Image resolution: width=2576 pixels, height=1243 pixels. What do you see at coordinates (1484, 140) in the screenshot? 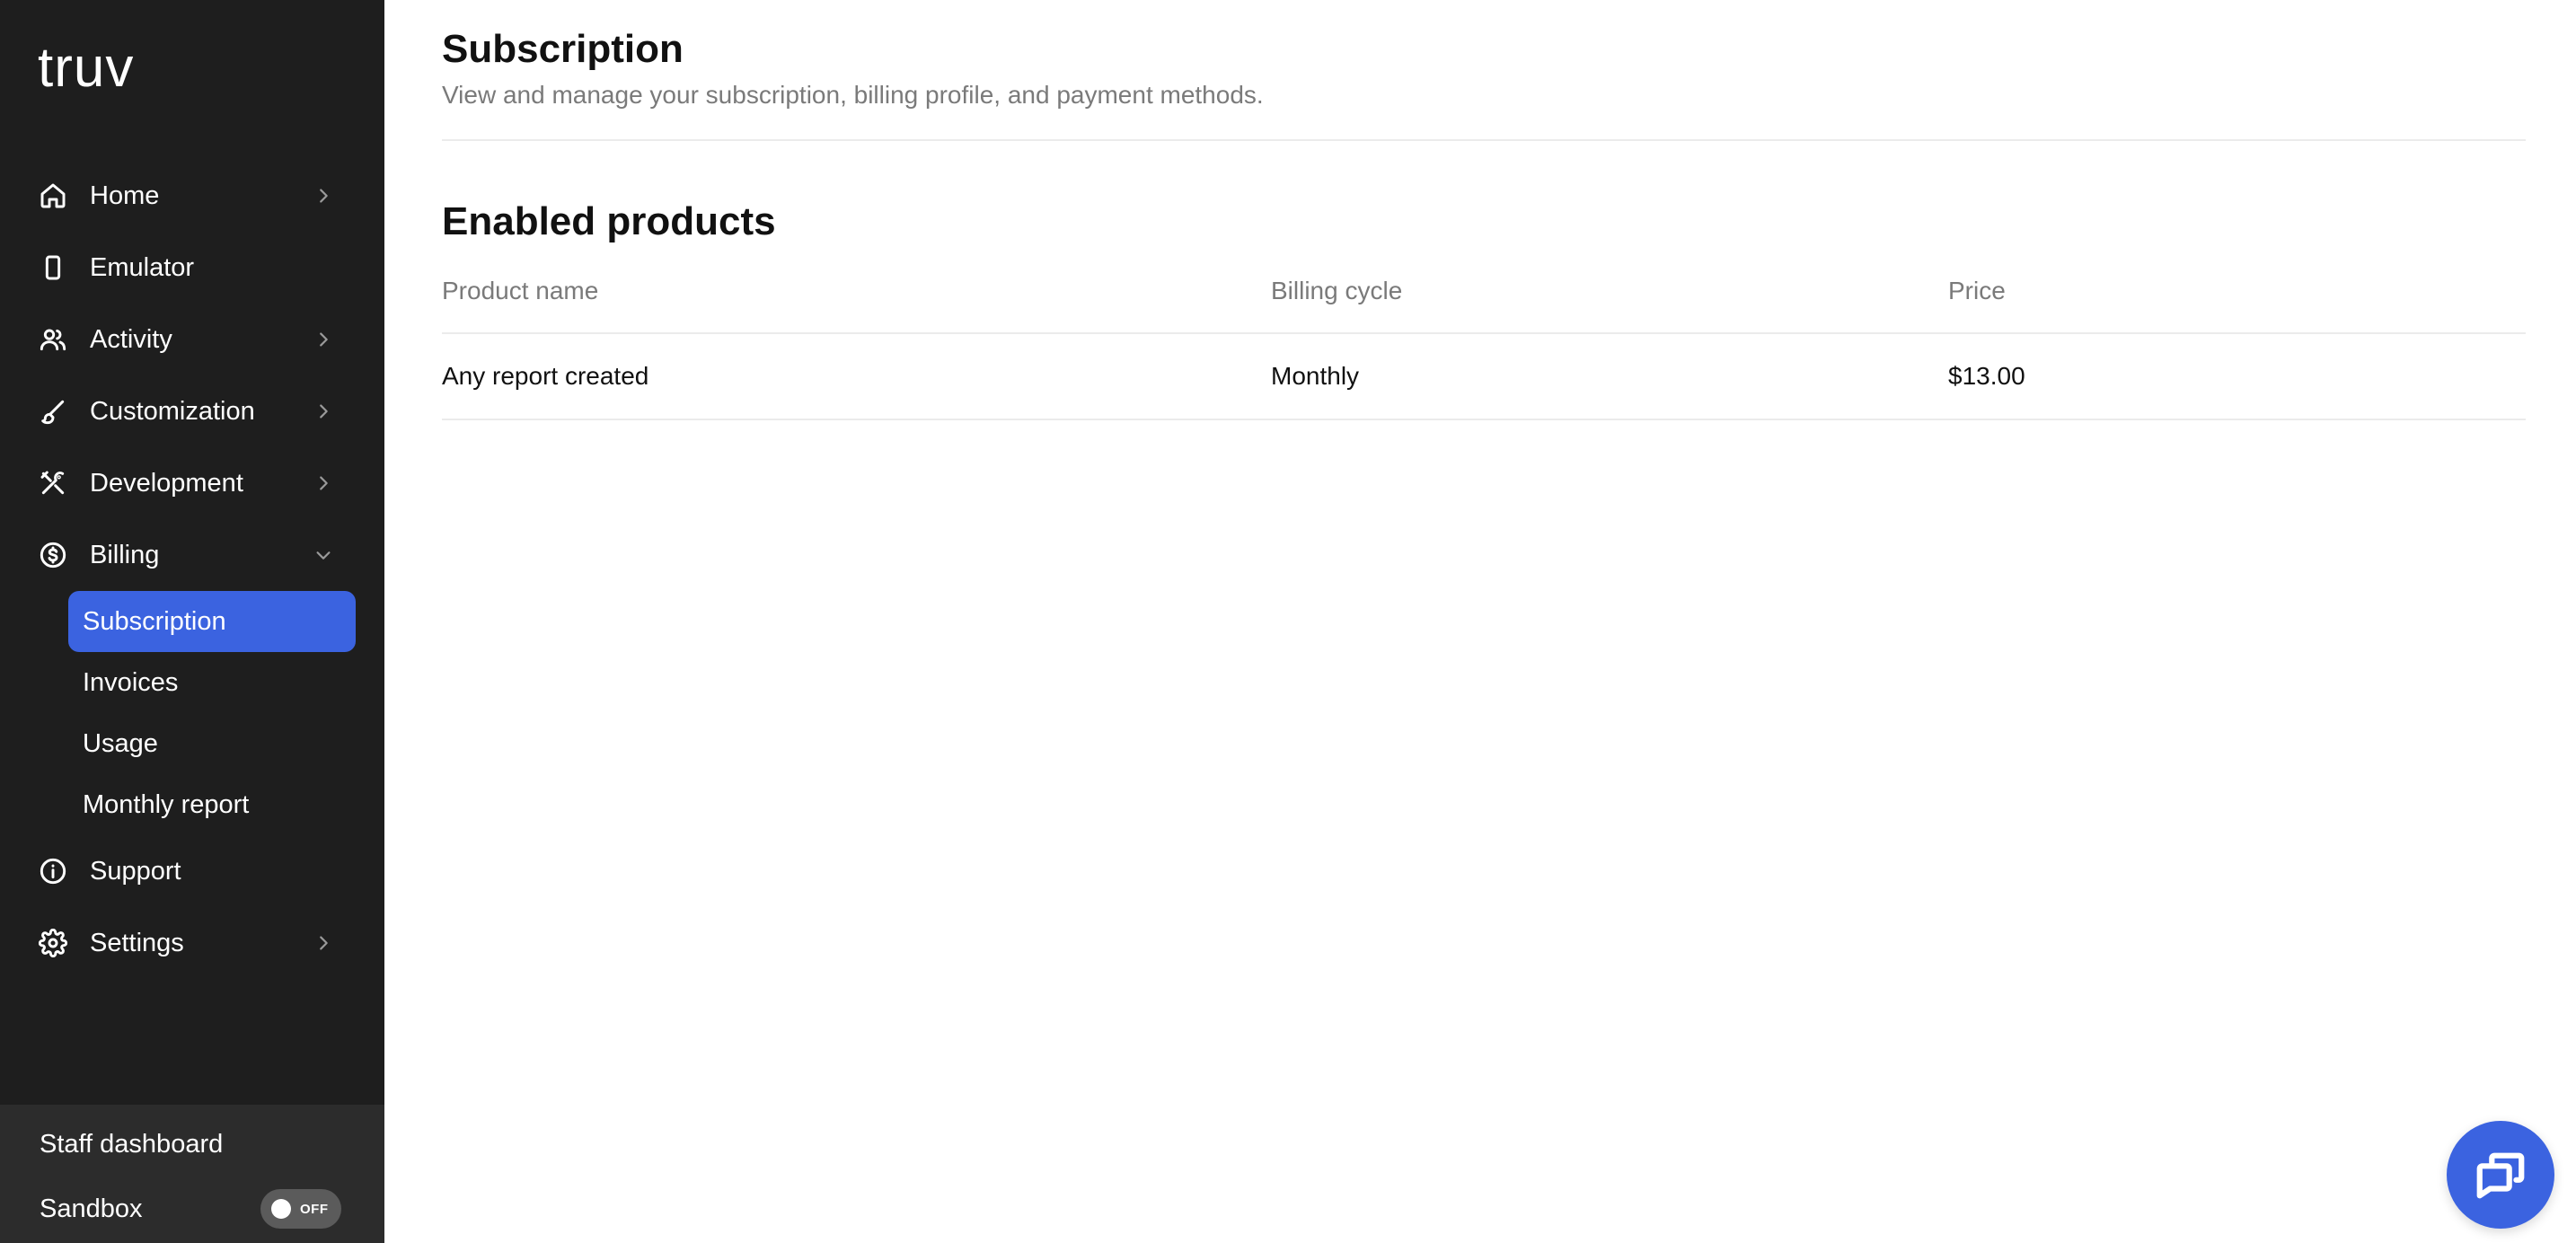
I see `header-divider` at bounding box center [1484, 140].